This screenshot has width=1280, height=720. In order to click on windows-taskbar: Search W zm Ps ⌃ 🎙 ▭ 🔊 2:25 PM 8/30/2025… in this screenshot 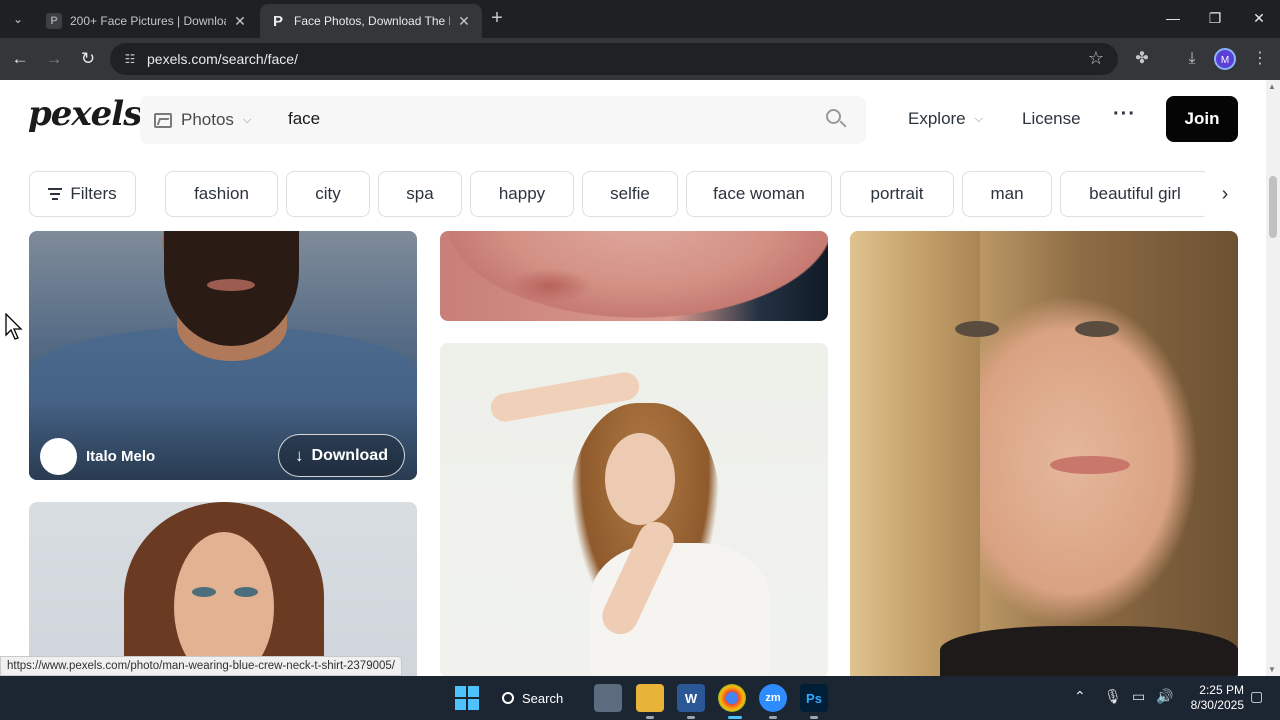, I will do `click(640, 698)`.